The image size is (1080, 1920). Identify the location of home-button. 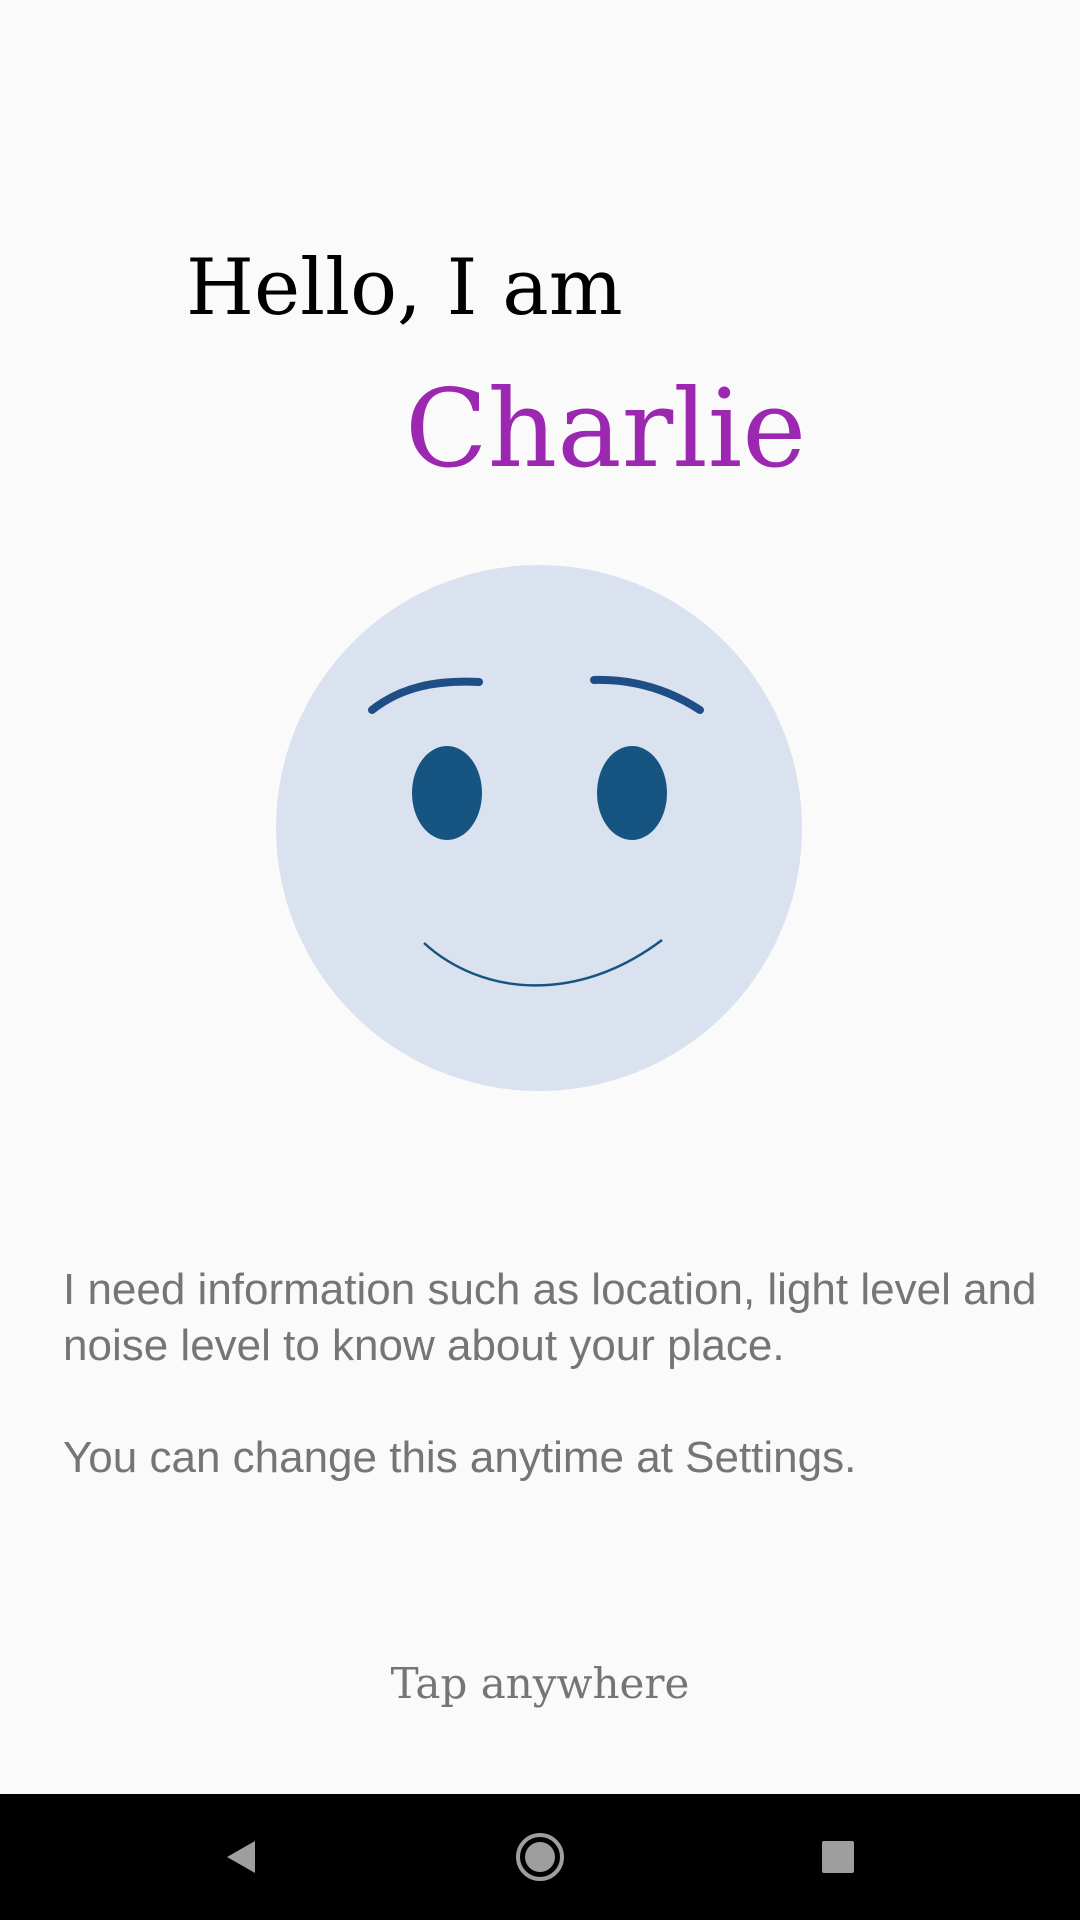
(540, 1857).